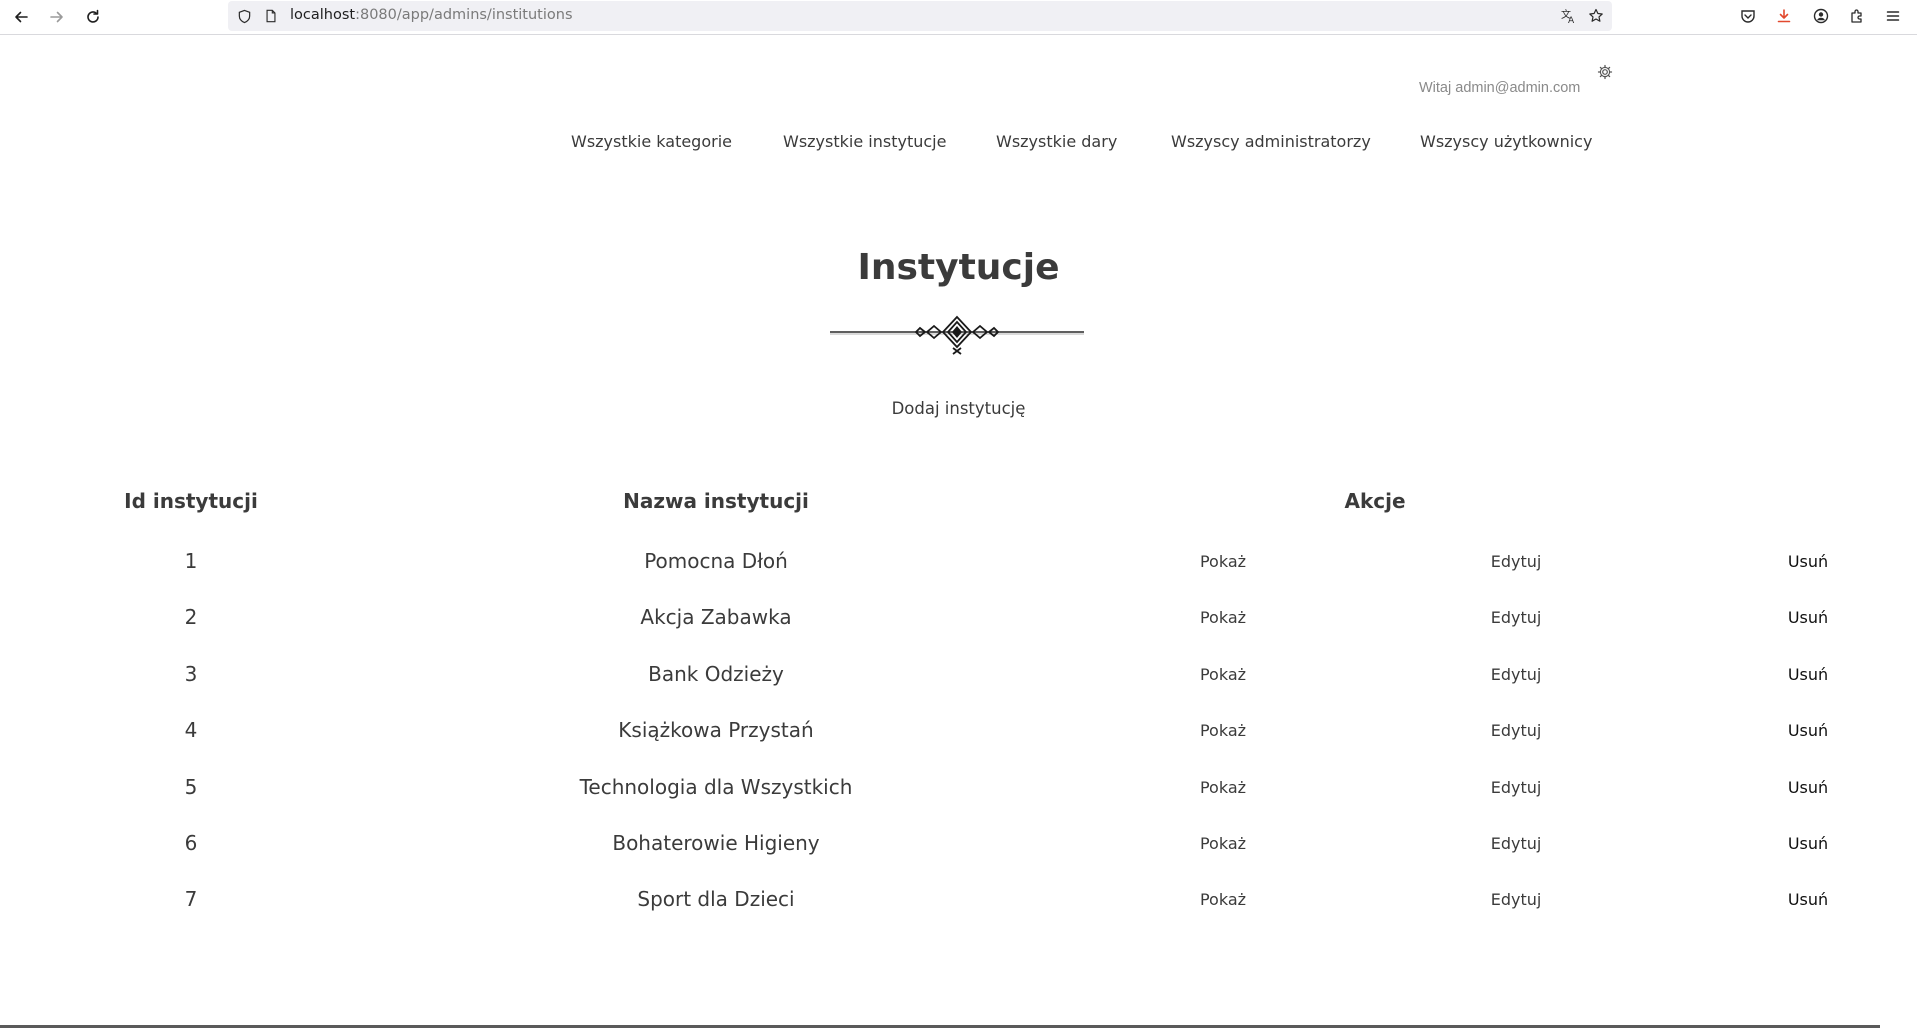 Image resolution: width=1917 pixels, height=1030 pixels. Describe the element at coordinates (191, 561) in the screenshot. I see `institution-id: 1` at that location.